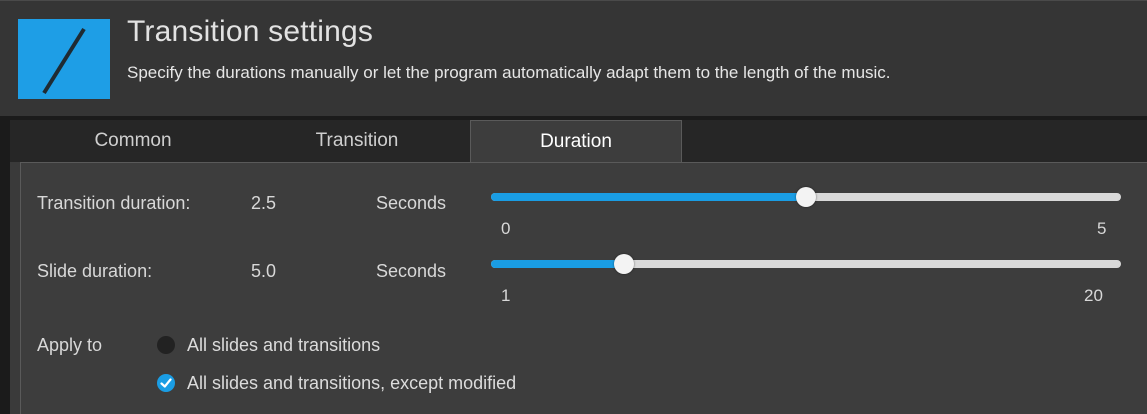 This screenshot has height=414, width=1147. I want to click on left-edge, so click(5, 267).